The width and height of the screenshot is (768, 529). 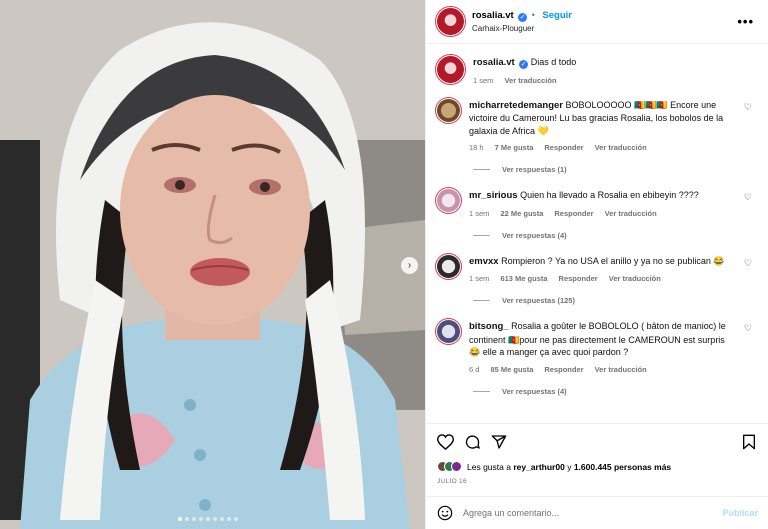 I want to click on comment-likes: 22 Me gusta, so click(x=521, y=213).